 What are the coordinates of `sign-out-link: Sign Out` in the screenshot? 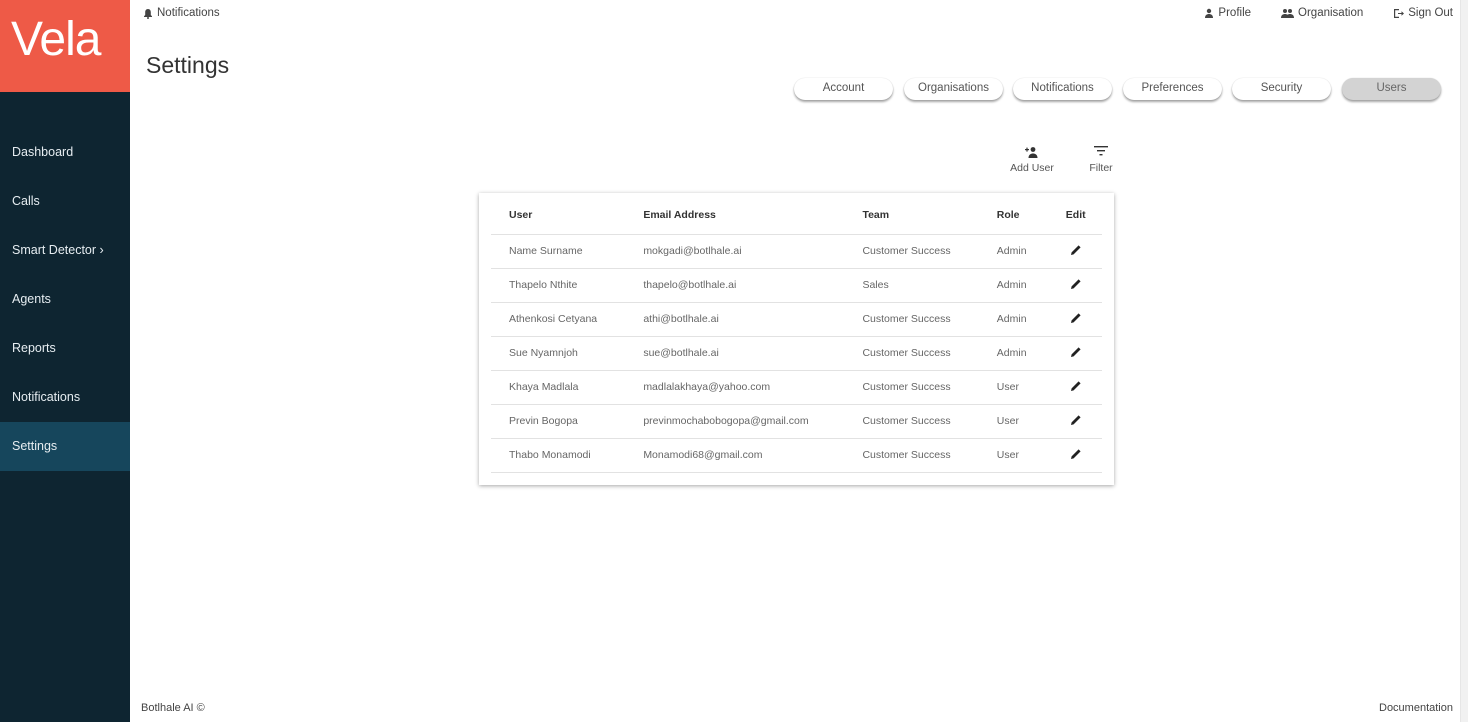 It's located at (1423, 13).